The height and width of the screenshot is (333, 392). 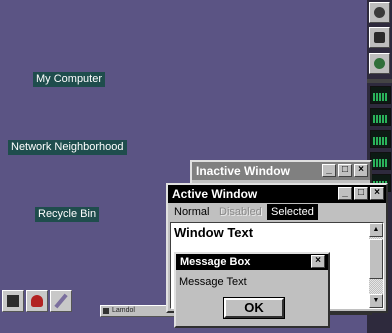 I want to click on scroll-thumb, so click(x=376, y=259).